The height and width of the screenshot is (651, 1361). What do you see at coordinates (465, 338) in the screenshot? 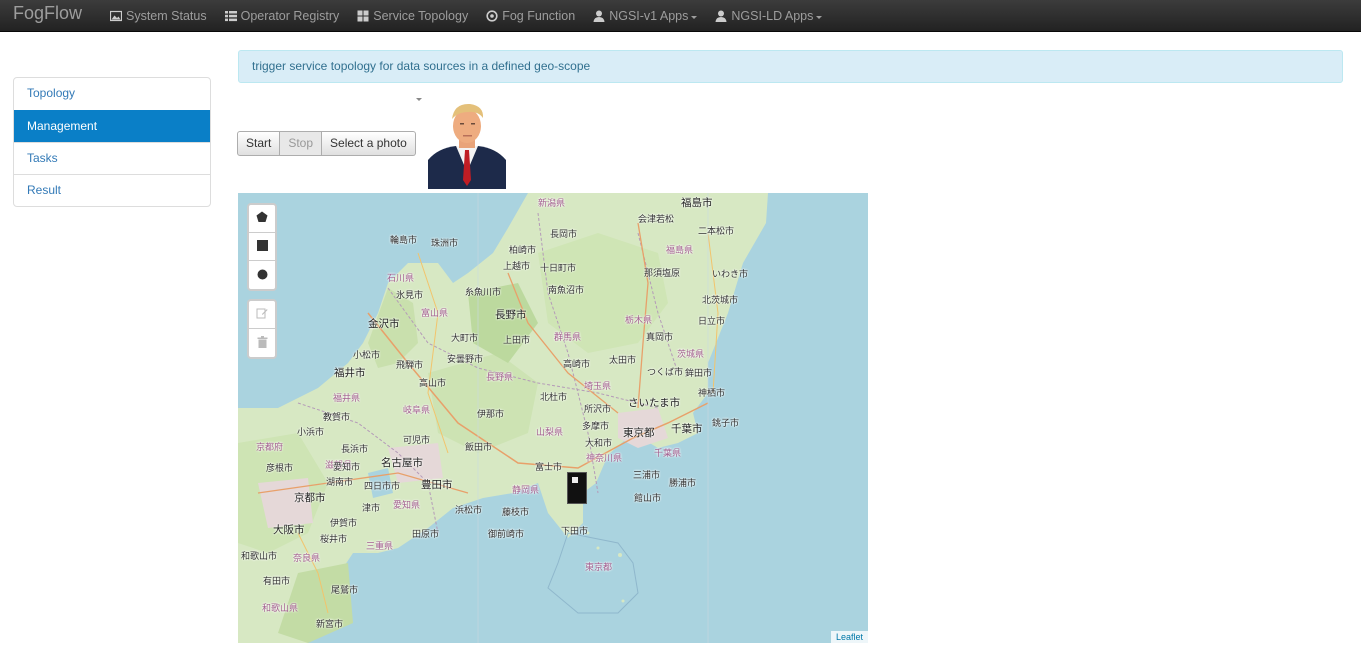
I see `map-label: 大町市` at bounding box center [465, 338].